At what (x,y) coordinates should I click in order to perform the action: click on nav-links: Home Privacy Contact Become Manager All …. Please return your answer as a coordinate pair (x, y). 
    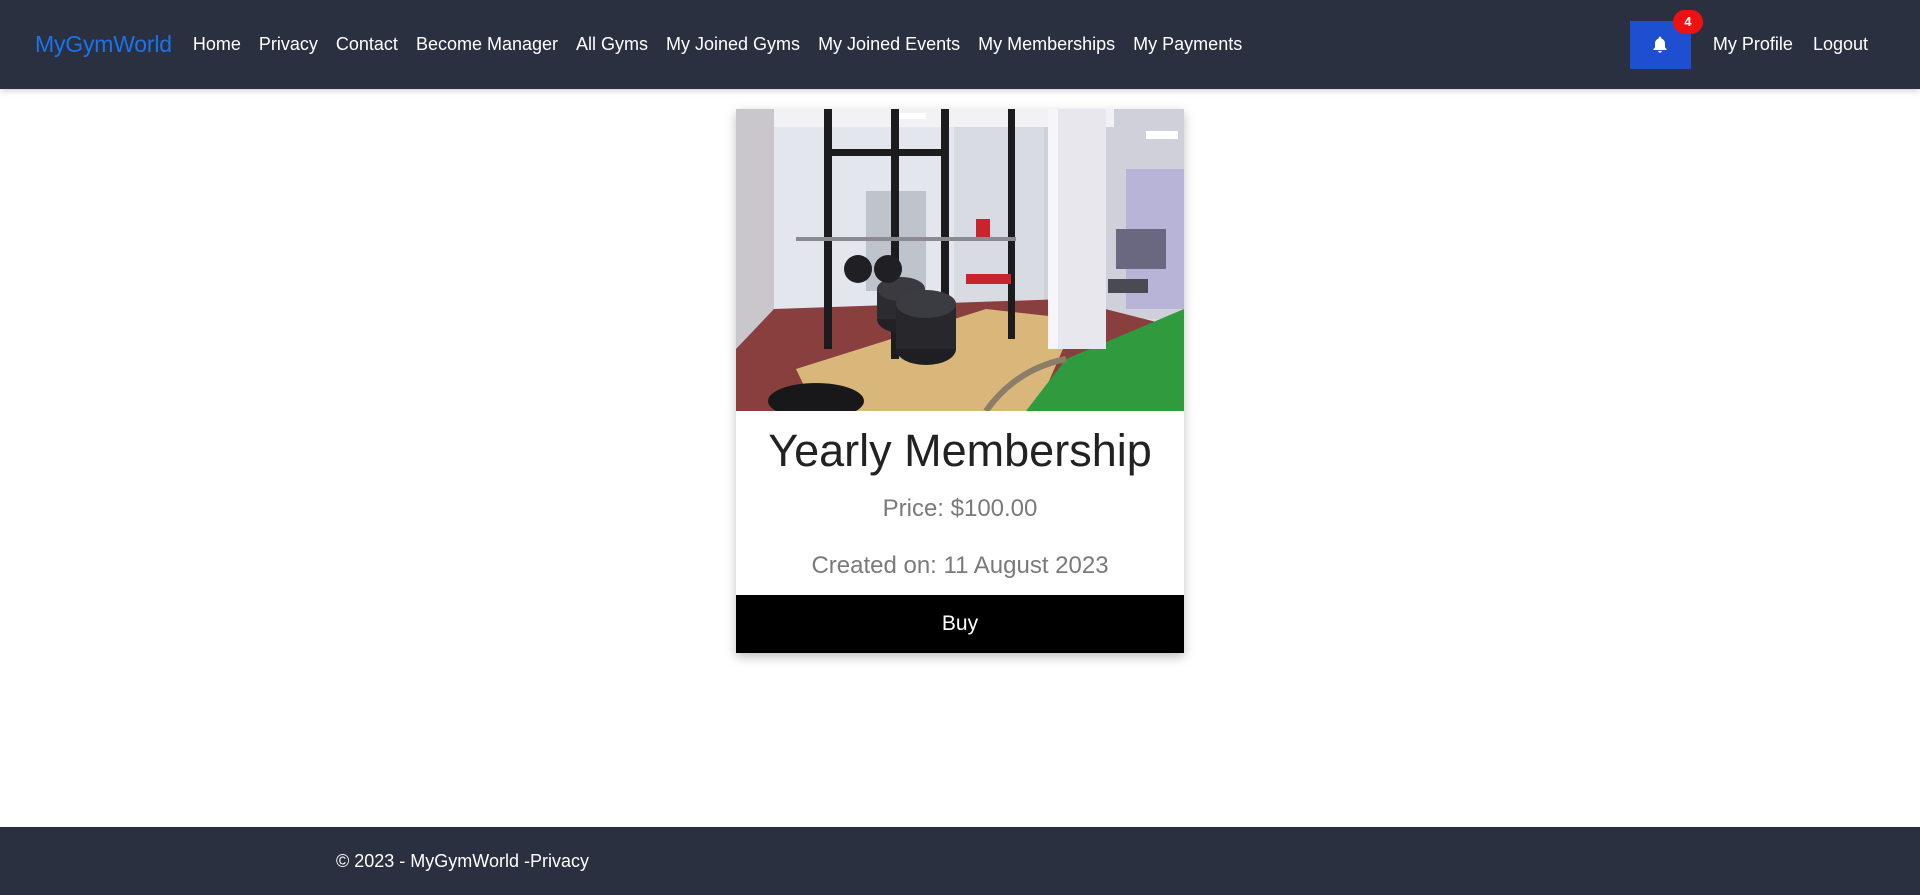
    Looking at the image, I should click on (717, 44).